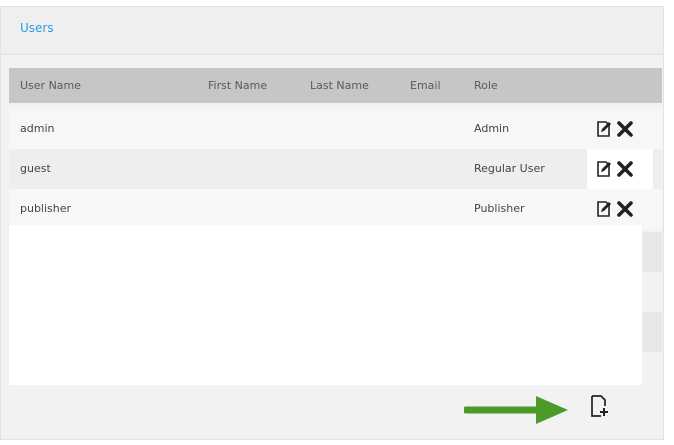 The height and width of the screenshot is (445, 674). What do you see at coordinates (335, 169) in the screenshot?
I see `table-row: guest Regular User` at bounding box center [335, 169].